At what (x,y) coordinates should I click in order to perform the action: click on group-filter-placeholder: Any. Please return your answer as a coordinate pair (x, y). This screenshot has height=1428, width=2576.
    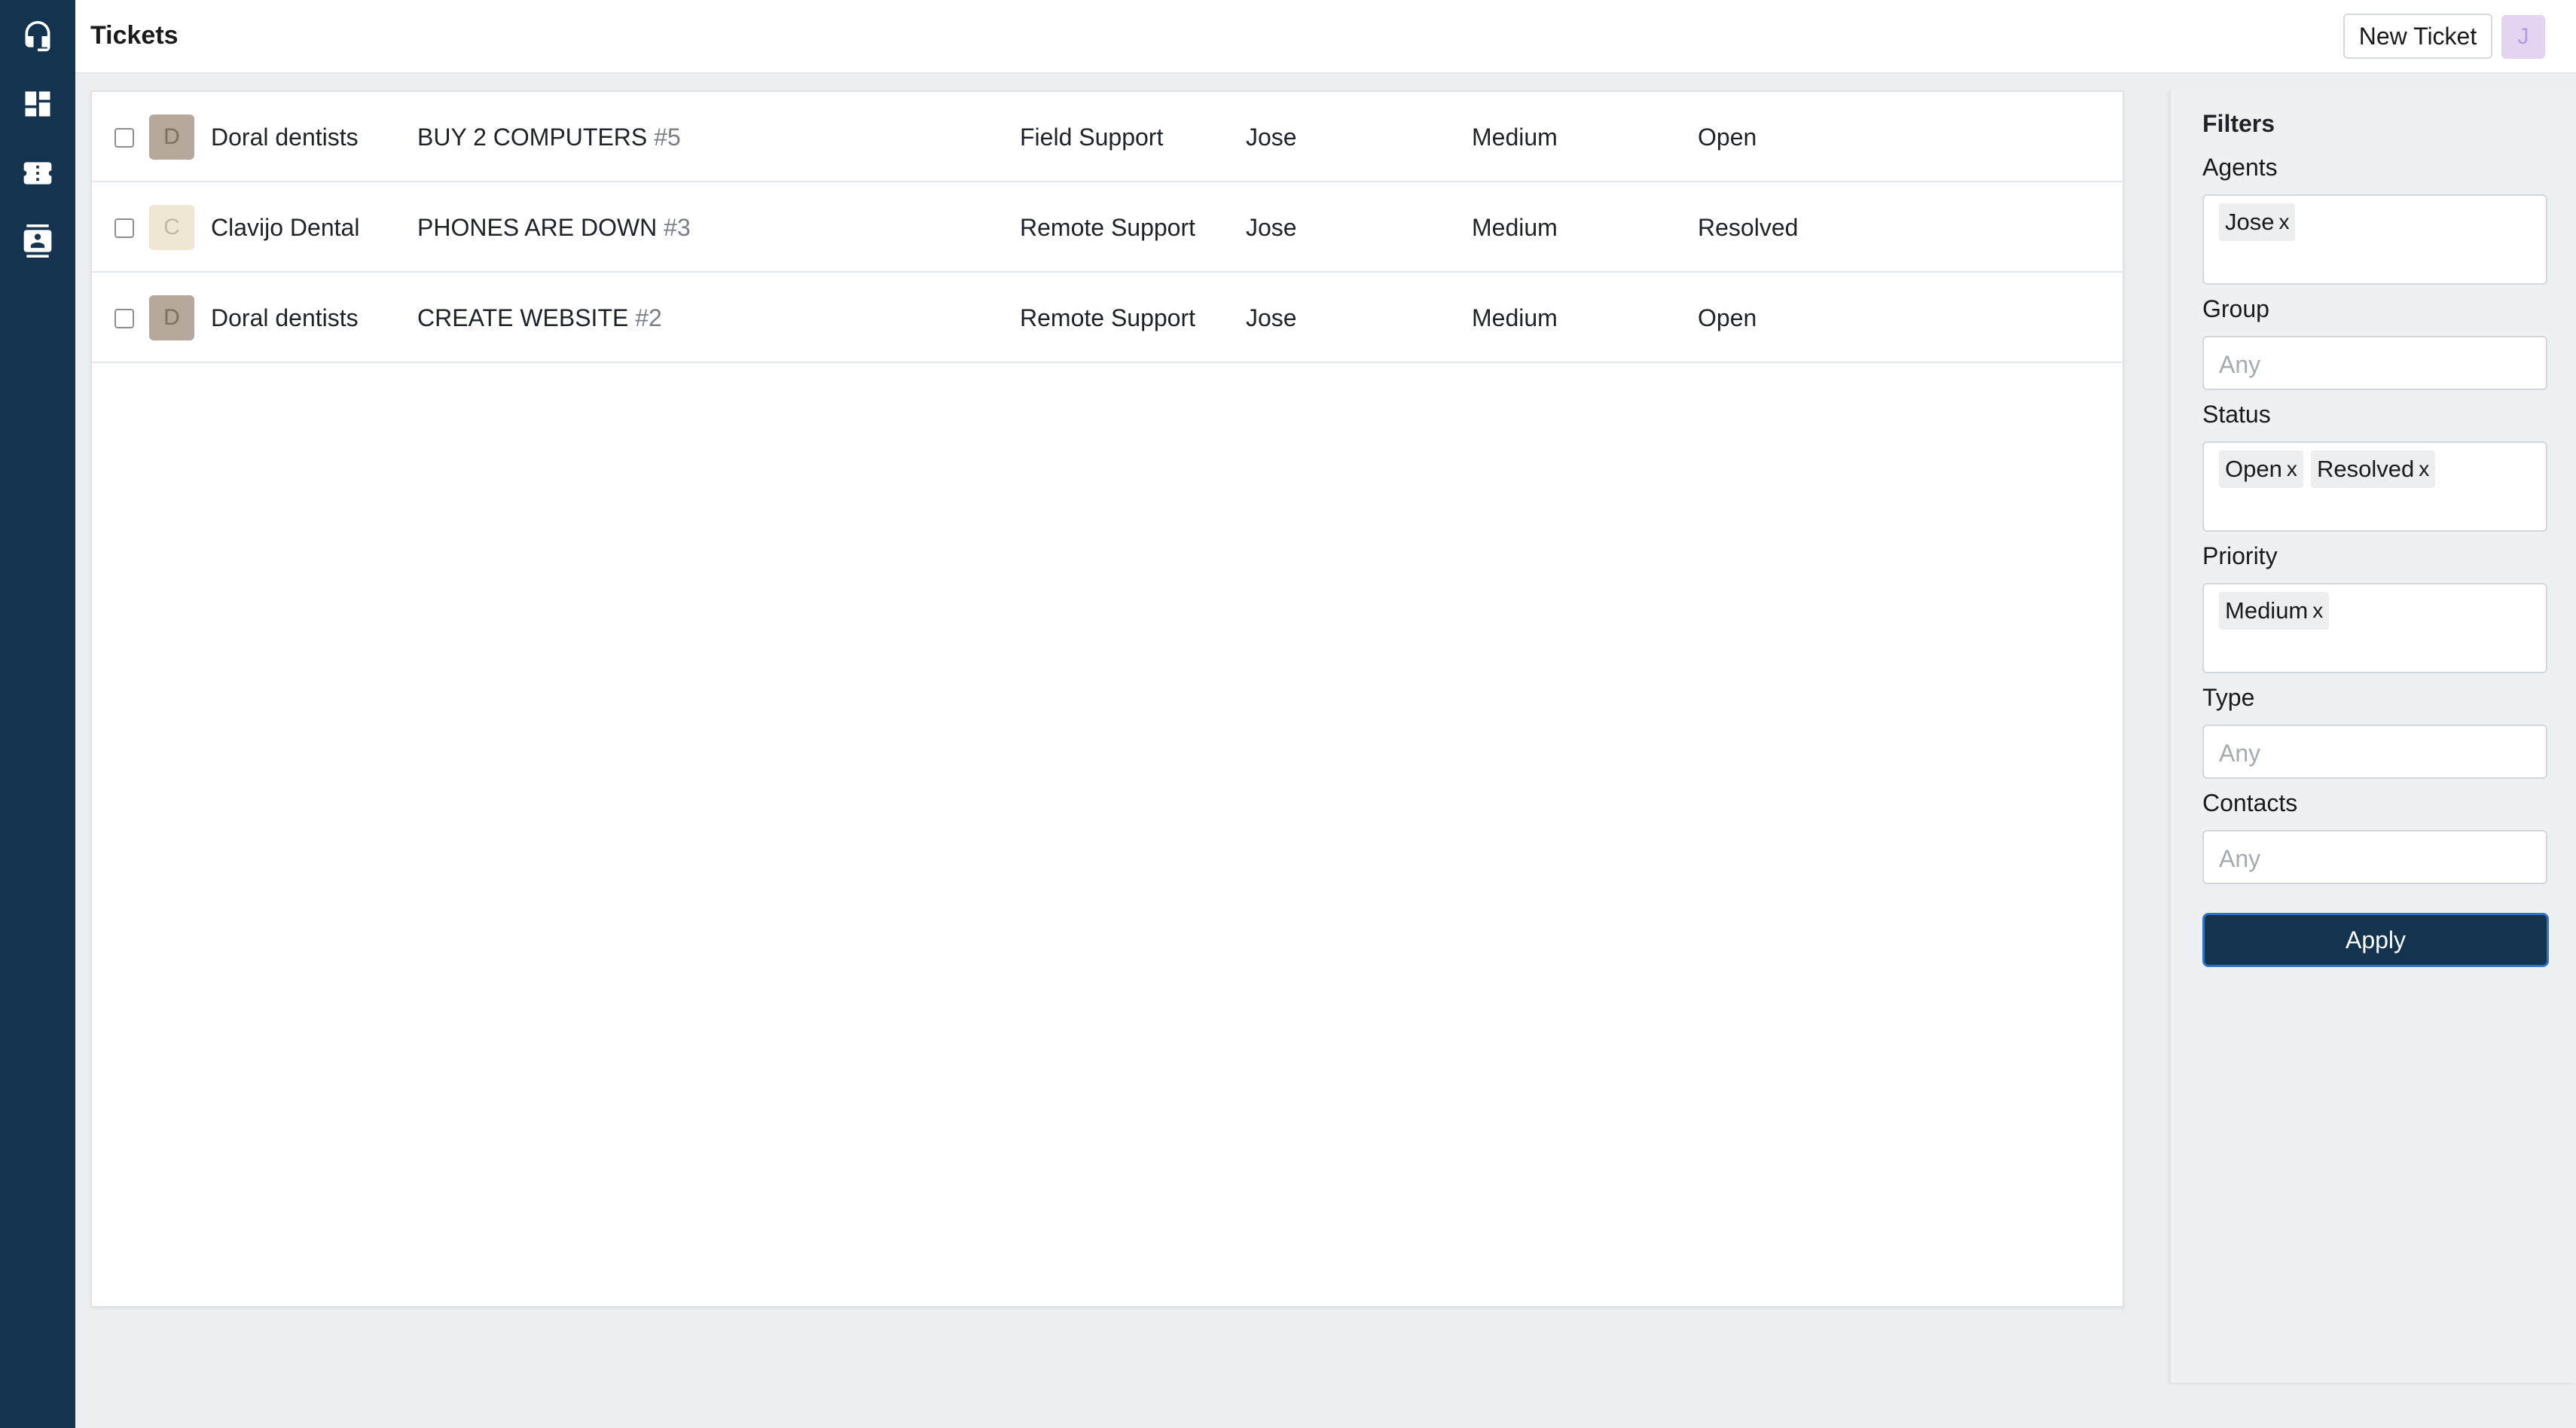
    Looking at the image, I should click on (2240, 364).